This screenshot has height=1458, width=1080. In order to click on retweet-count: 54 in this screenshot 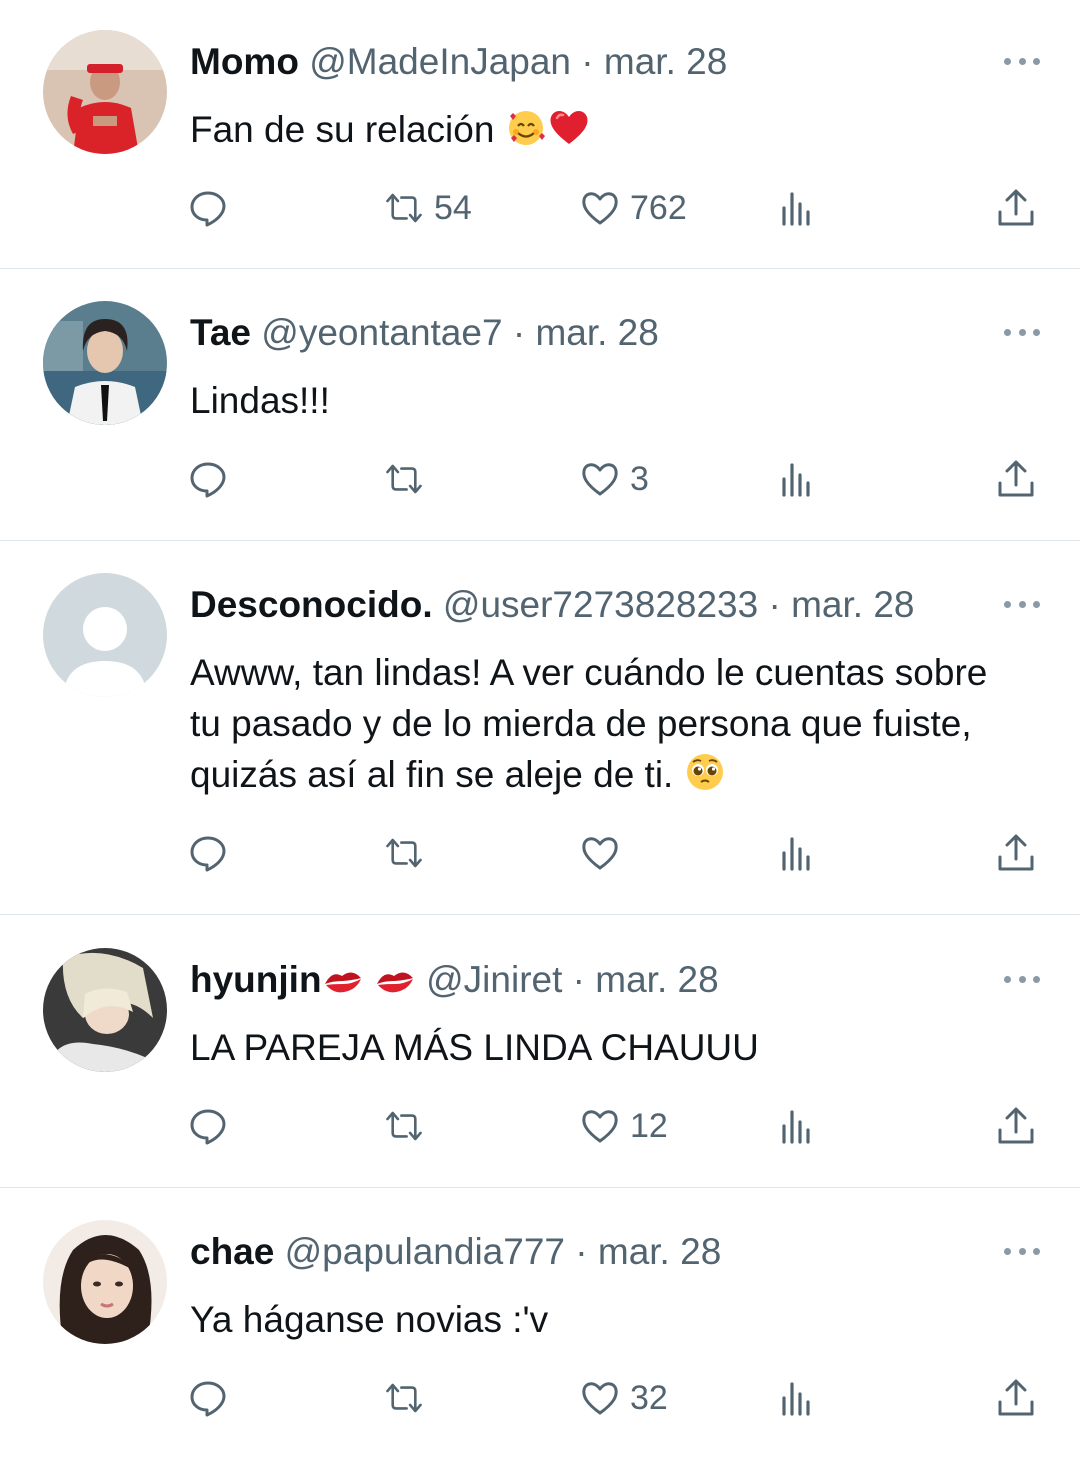, I will do `click(453, 207)`.